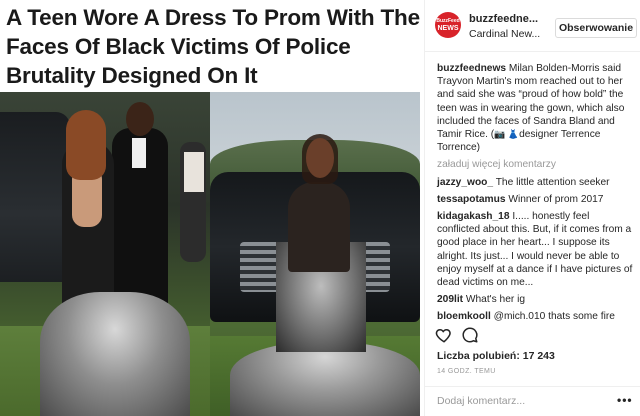 The height and width of the screenshot is (416, 640). Describe the element at coordinates (554, 199) in the screenshot. I see `comment-text: Winner of prom 2017` at that location.